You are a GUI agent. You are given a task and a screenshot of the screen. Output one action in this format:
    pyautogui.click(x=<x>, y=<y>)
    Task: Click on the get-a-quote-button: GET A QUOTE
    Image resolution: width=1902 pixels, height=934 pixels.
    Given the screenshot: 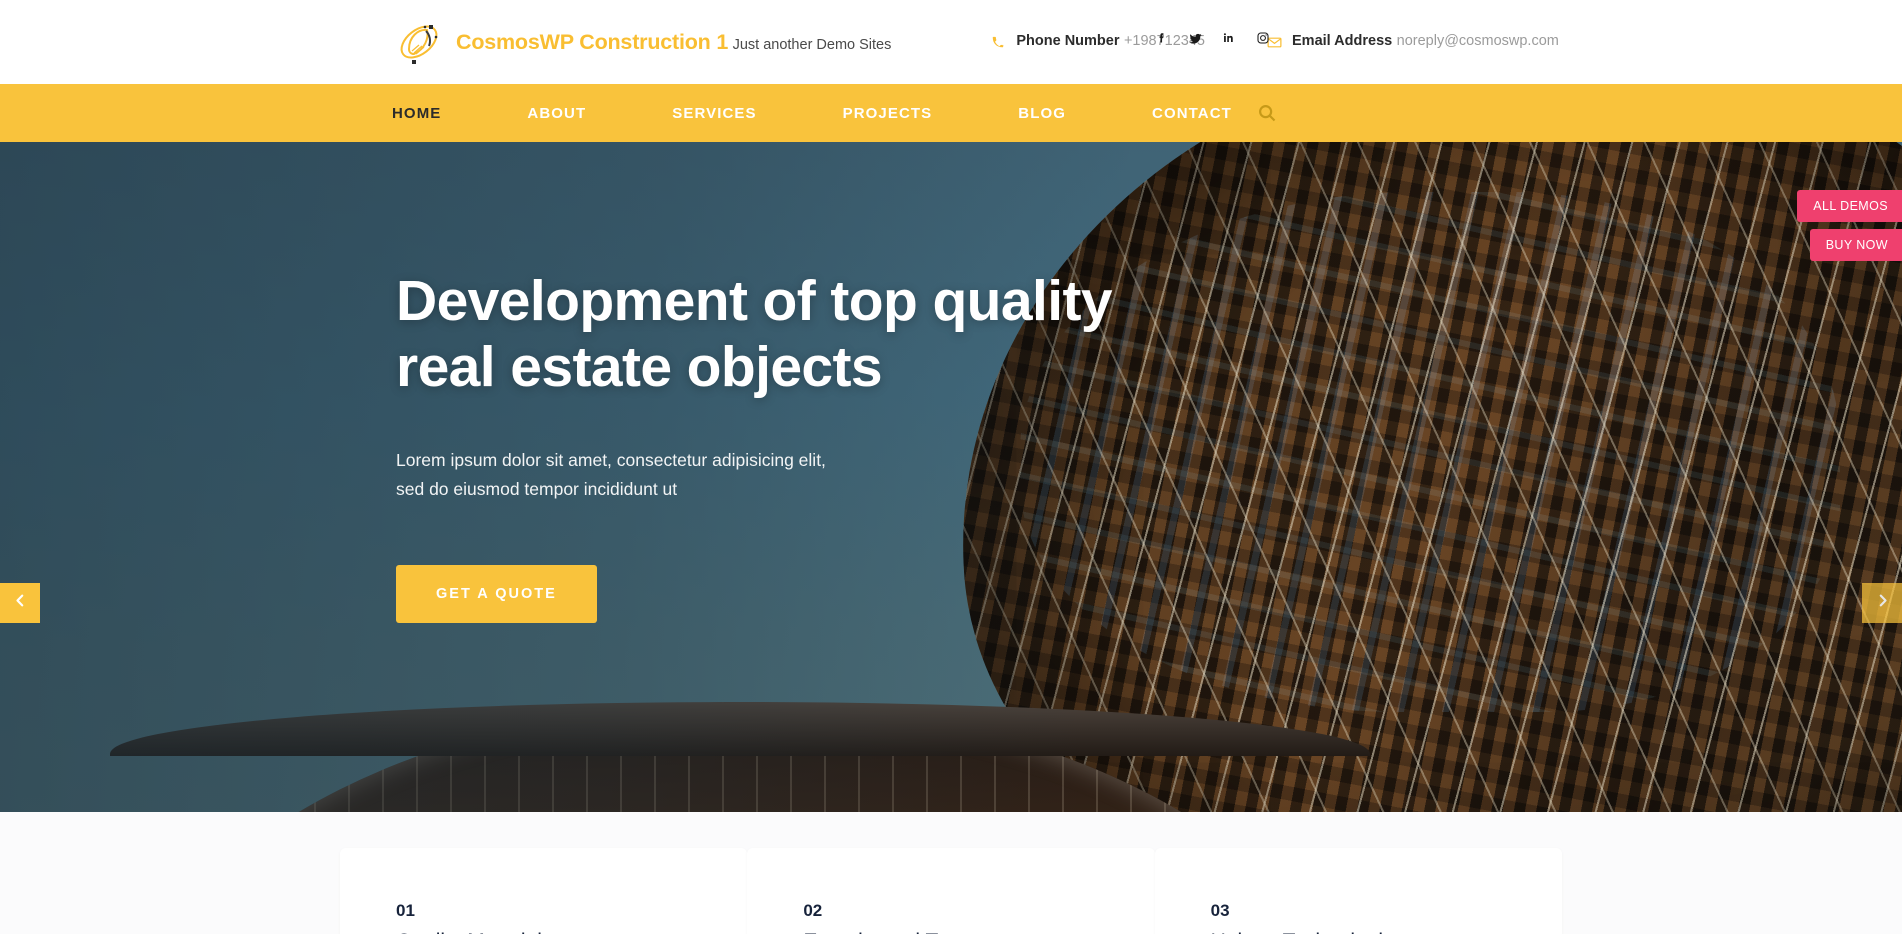 What is the action you would take?
    pyautogui.click(x=496, y=593)
    